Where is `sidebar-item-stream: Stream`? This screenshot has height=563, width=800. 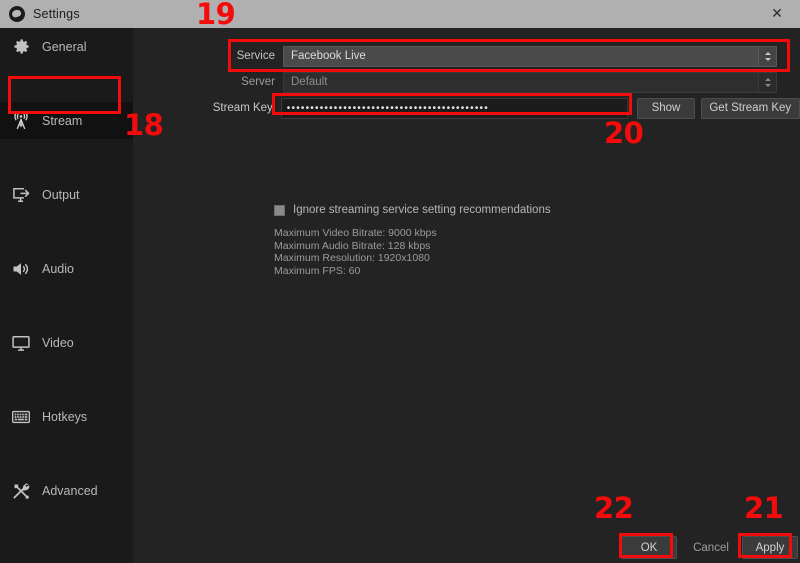 sidebar-item-stream: Stream is located at coordinates (66, 120).